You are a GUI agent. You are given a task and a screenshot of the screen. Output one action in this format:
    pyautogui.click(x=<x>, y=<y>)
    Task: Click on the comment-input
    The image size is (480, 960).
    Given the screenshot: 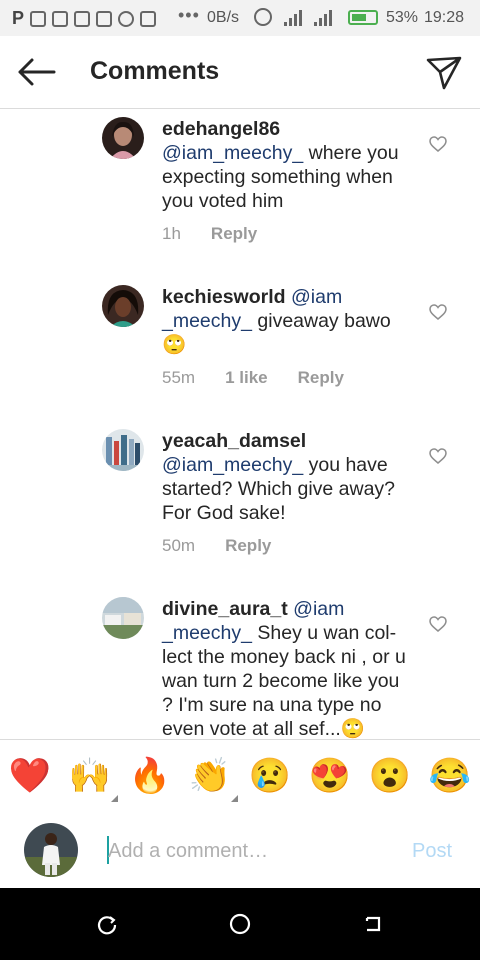 What is the action you would take?
    pyautogui.click(x=253, y=851)
    